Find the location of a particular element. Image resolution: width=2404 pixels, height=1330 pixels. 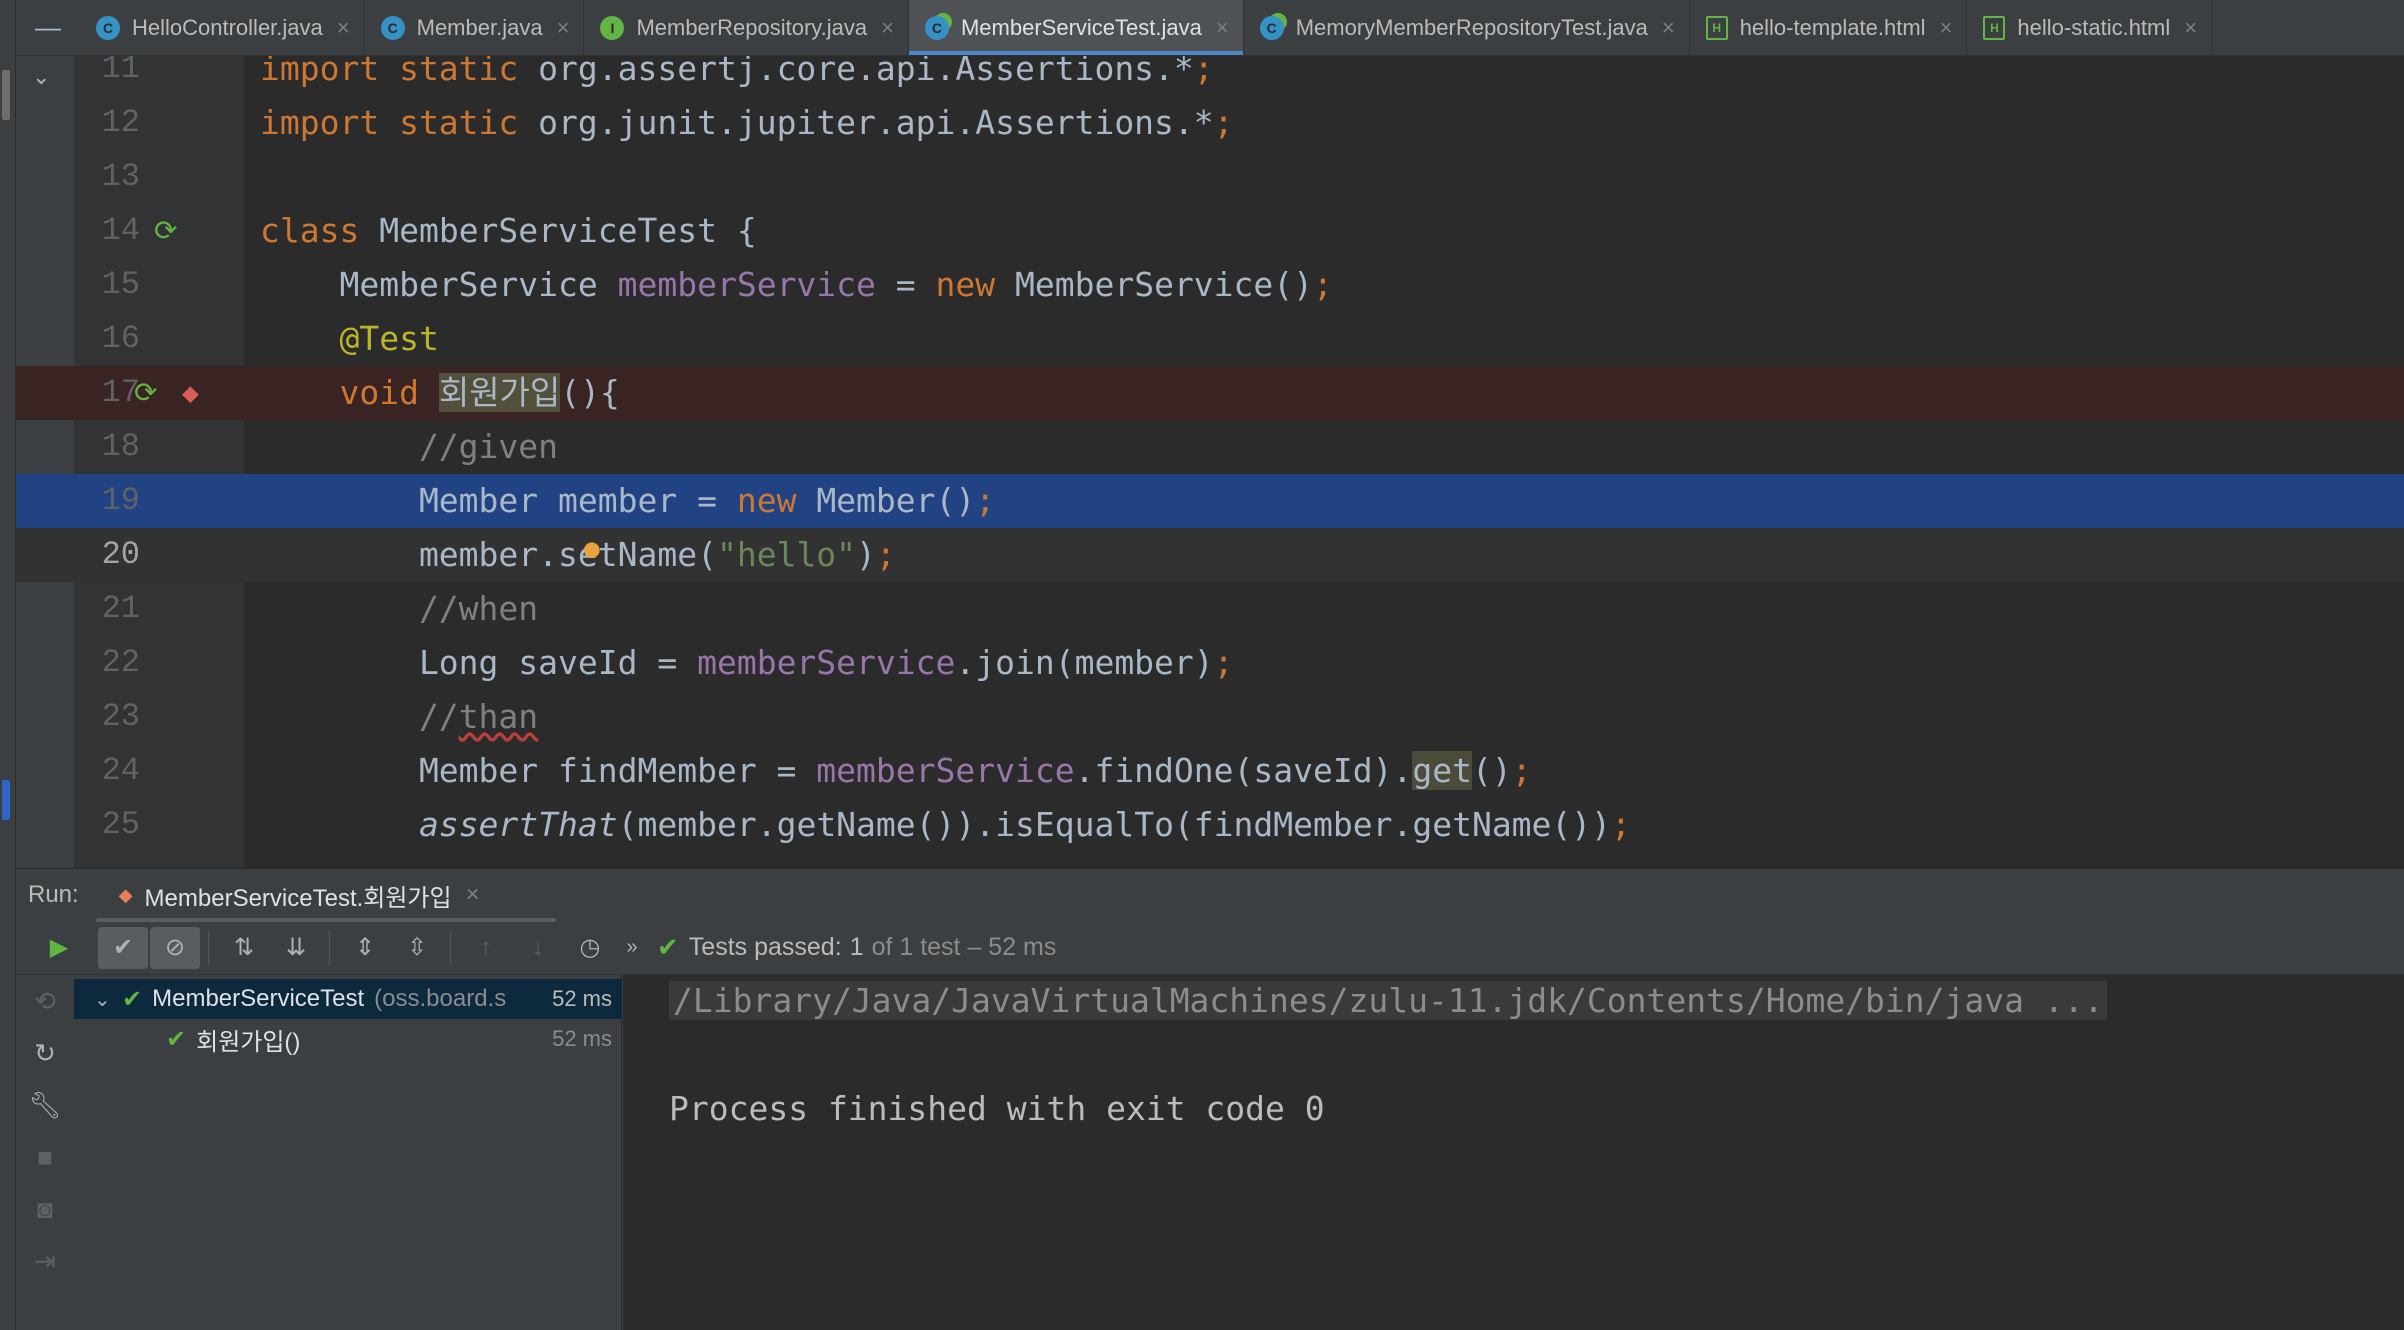

breakpoint-icon: ◆ is located at coordinates (190, 393).